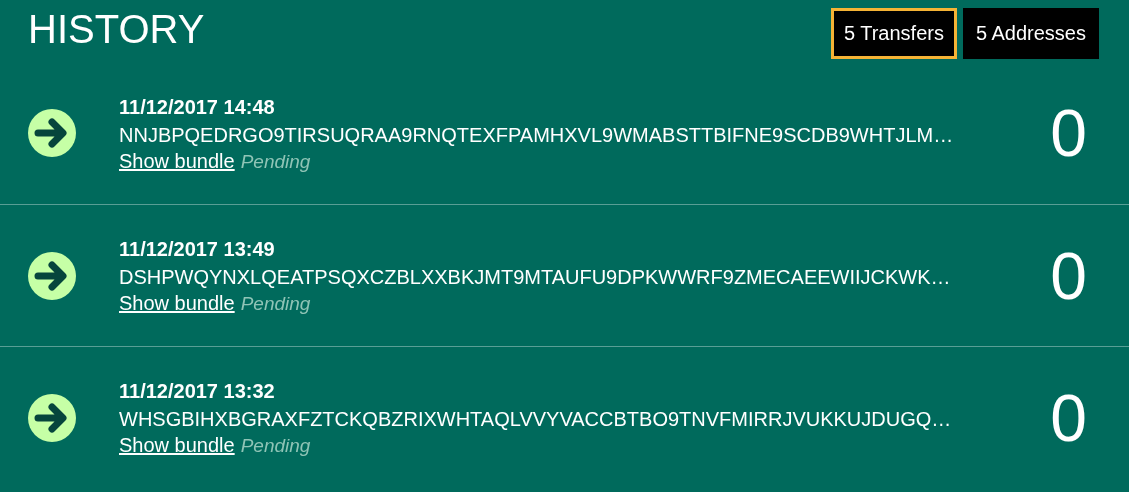  Describe the element at coordinates (116, 29) in the screenshot. I see `page-title: HISTORY` at that location.